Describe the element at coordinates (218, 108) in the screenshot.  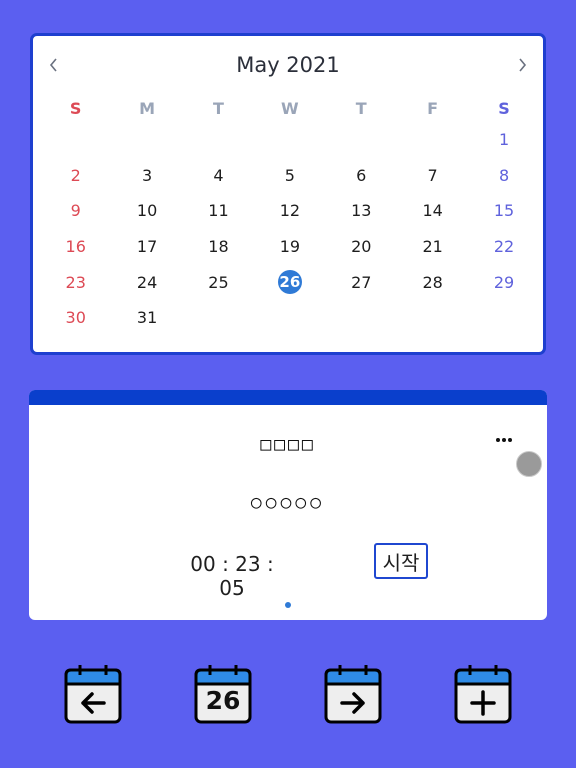
I see `weekday-label: T` at that location.